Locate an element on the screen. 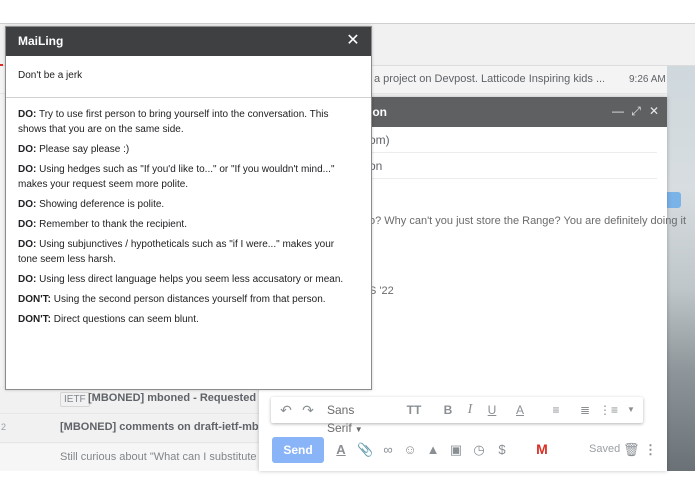  formatting-toolbar: ↶ ↷ Sans Serif ▼ TT B I U A ≡ ≣ ⋮≡ ▼ is located at coordinates (457, 416).